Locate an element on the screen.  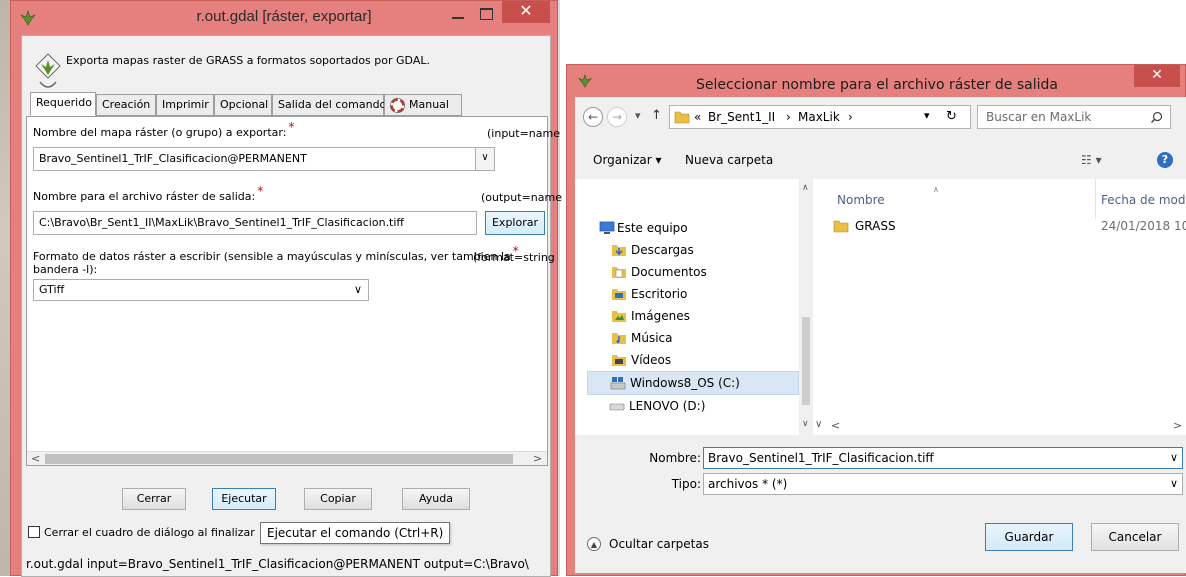
title-bar: r.out.gdal [ráster, exportar] ✕ is located at coordinates (284, 18).